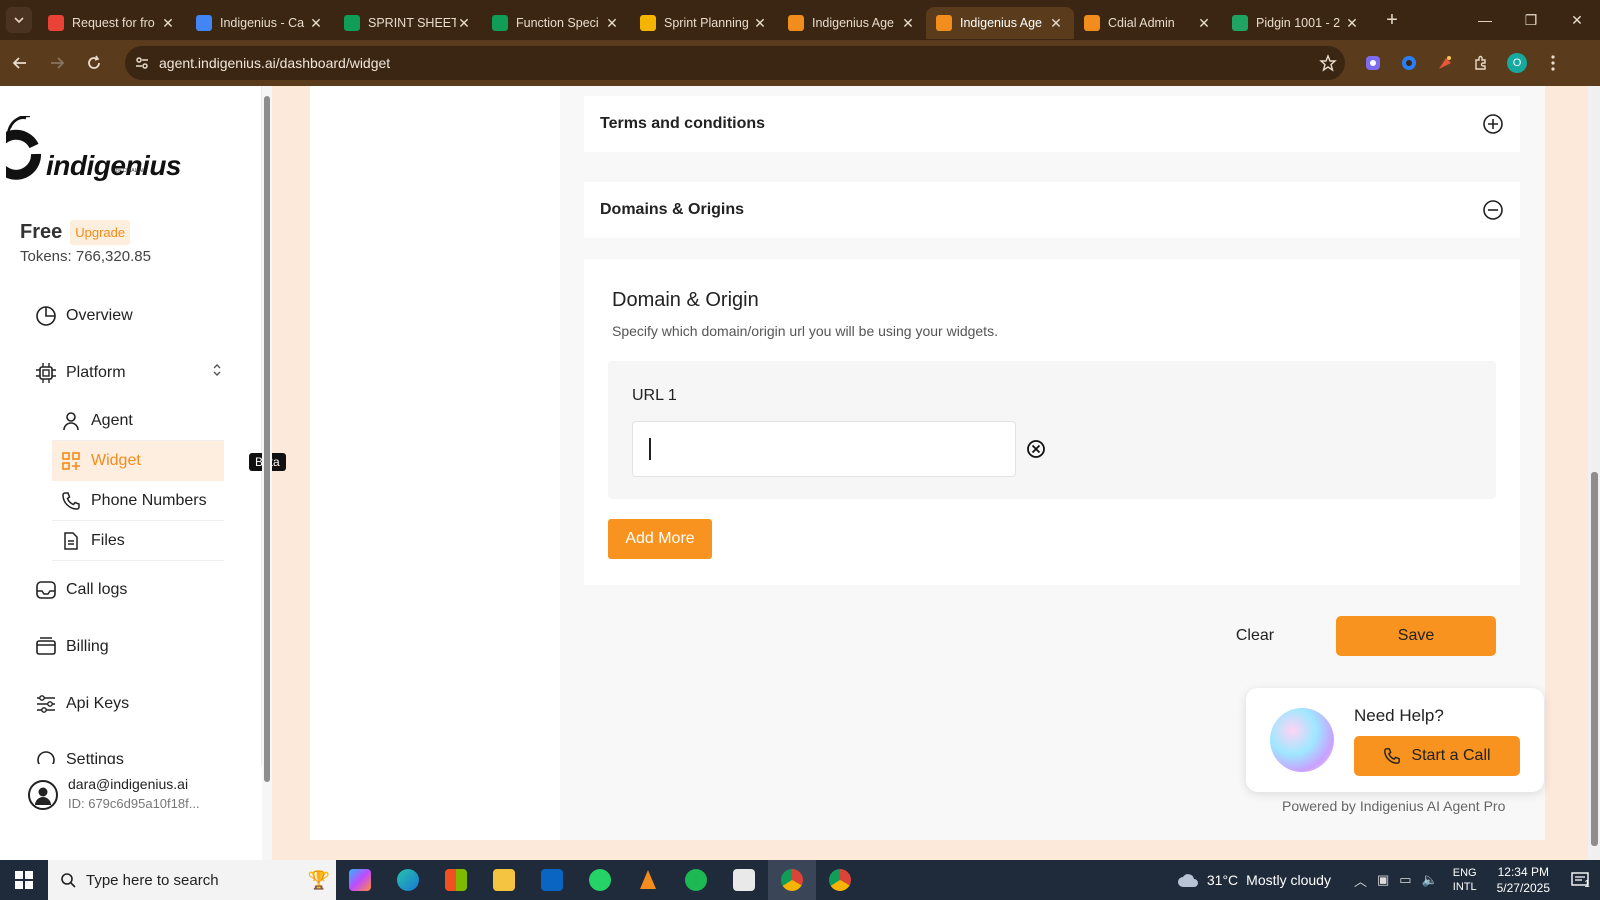 This screenshot has width=1600, height=900. I want to click on site-info-icon, so click(142, 63).